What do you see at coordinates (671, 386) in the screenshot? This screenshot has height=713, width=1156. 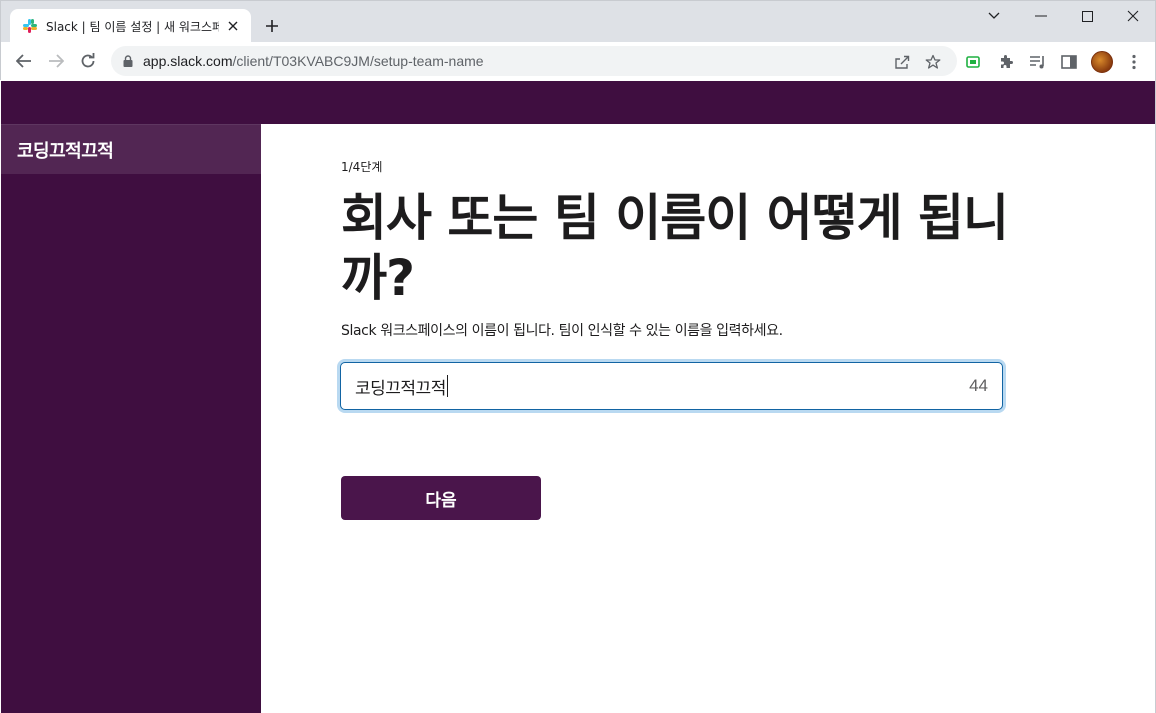 I see `team-name-input: 코딩끄적끄적 44` at bounding box center [671, 386].